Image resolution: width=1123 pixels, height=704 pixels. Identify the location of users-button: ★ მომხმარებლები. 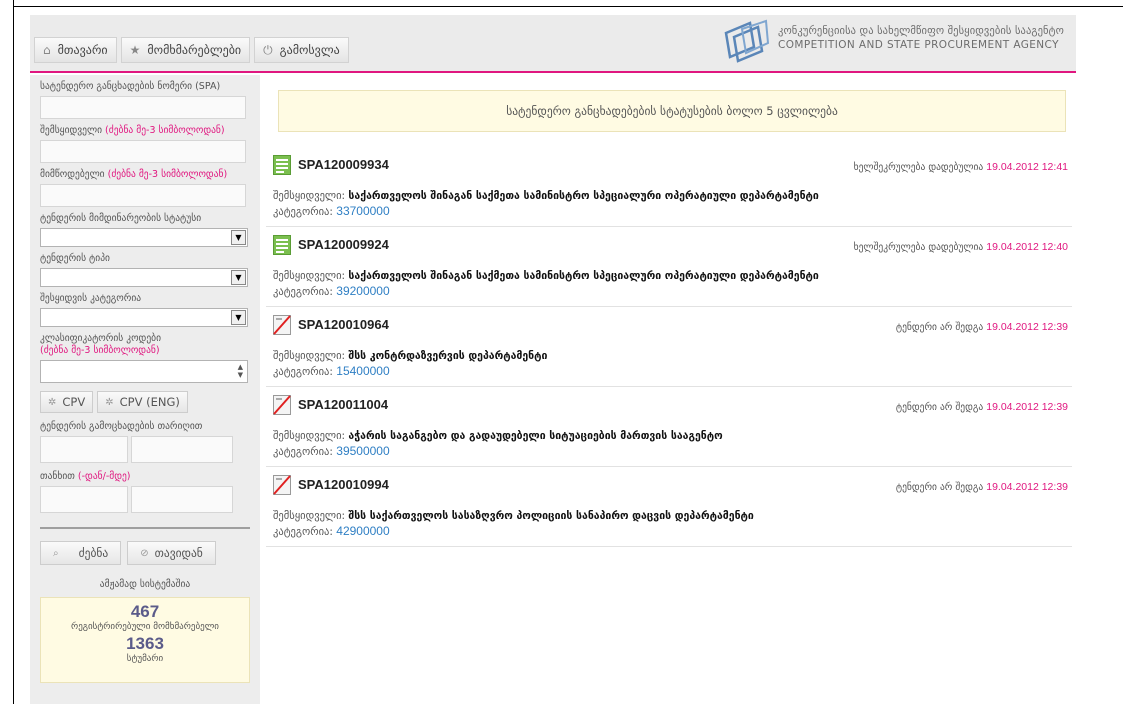
(185, 50).